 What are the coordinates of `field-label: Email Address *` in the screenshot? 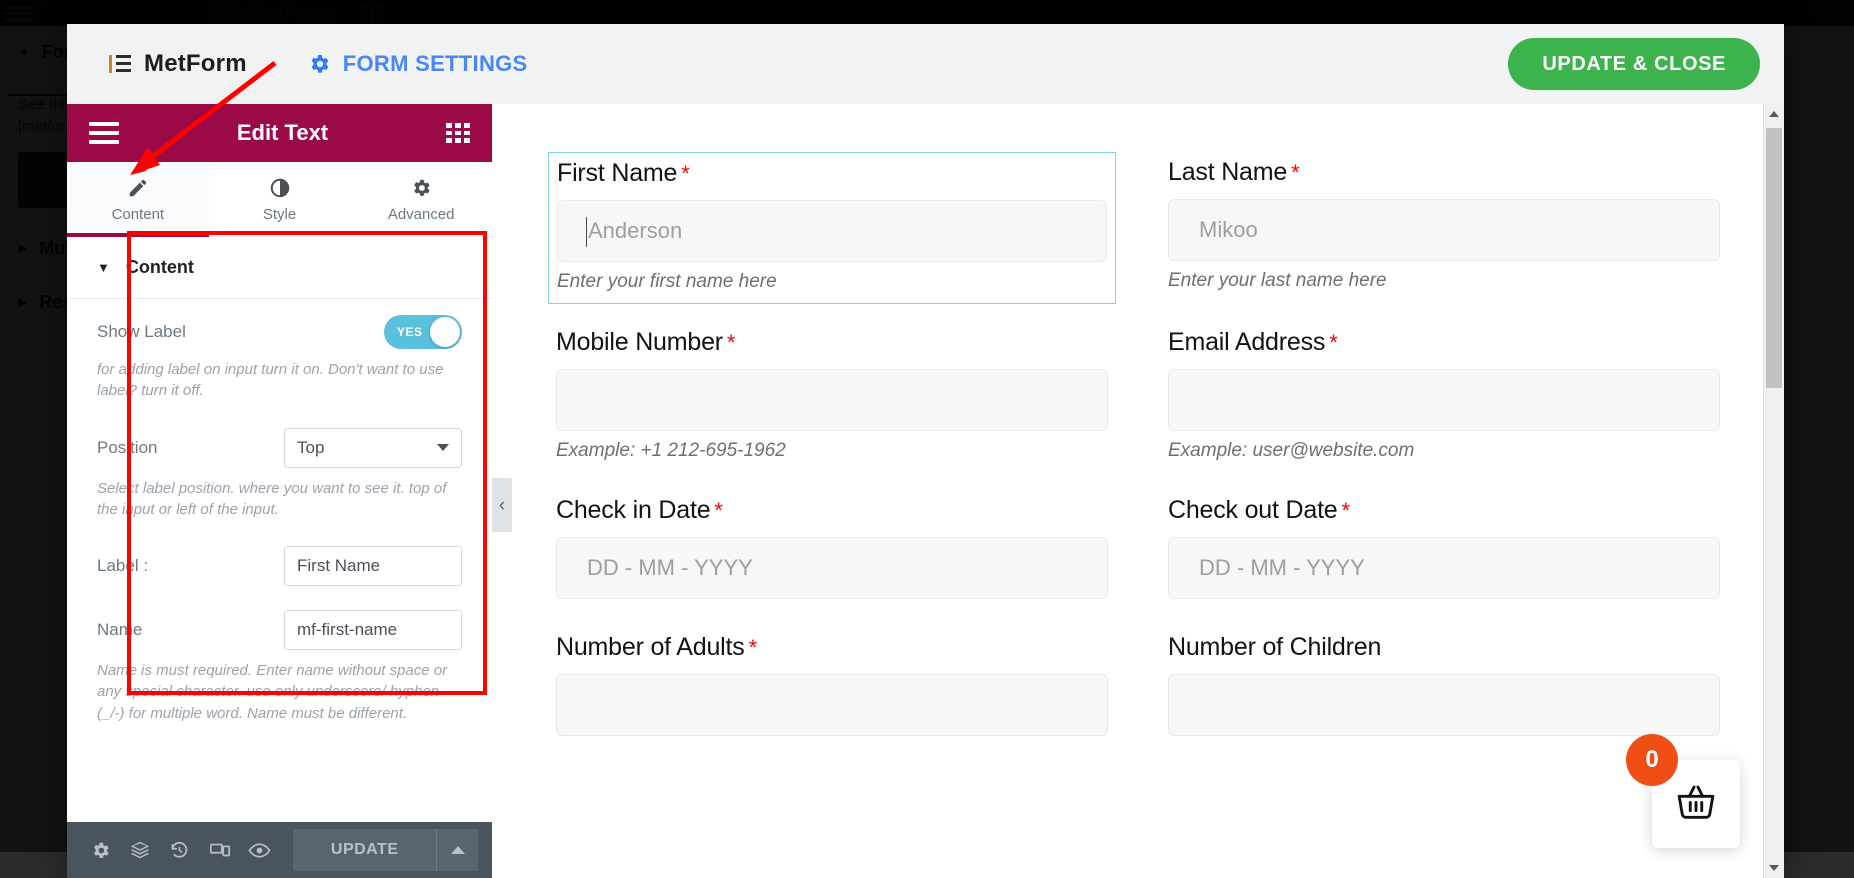 It's located at (1444, 342).